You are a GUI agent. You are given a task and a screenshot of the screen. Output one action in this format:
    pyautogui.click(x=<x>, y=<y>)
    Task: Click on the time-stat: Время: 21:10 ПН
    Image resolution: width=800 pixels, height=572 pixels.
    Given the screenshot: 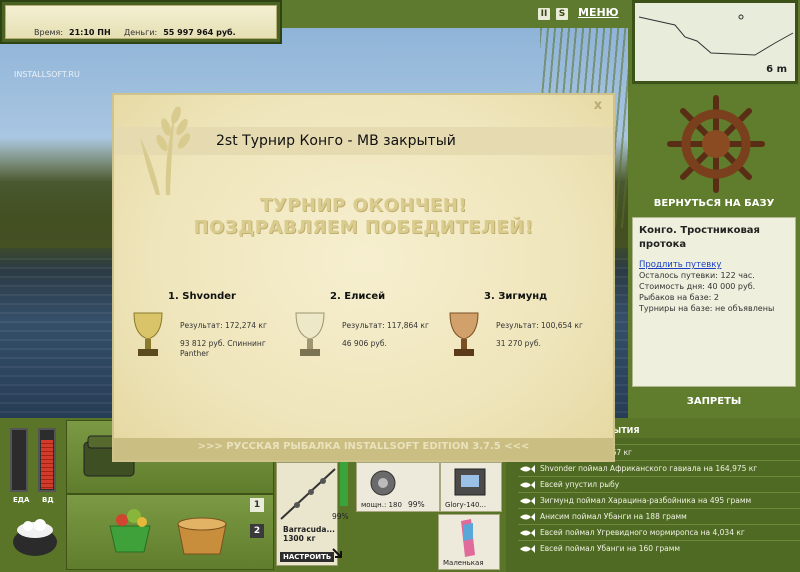 What is the action you would take?
    pyautogui.click(x=72, y=32)
    